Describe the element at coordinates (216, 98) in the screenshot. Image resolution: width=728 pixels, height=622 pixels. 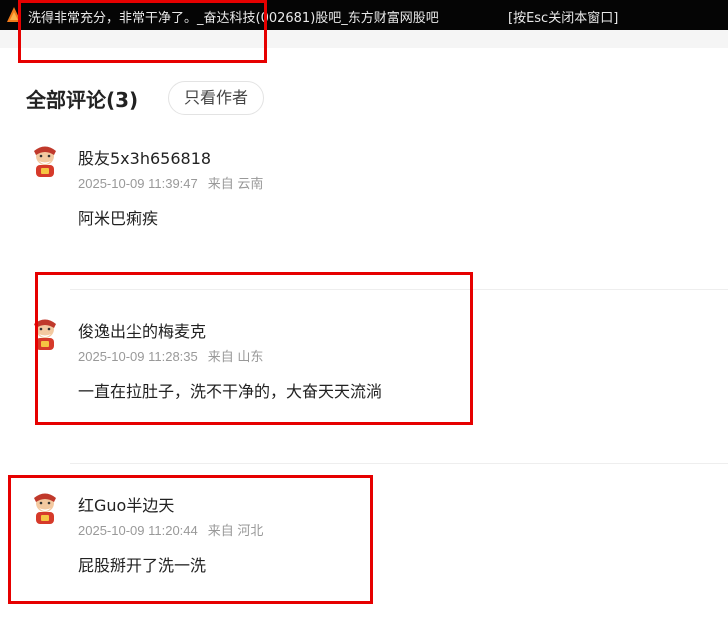
I see `author-only-button: 只看作者` at that location.